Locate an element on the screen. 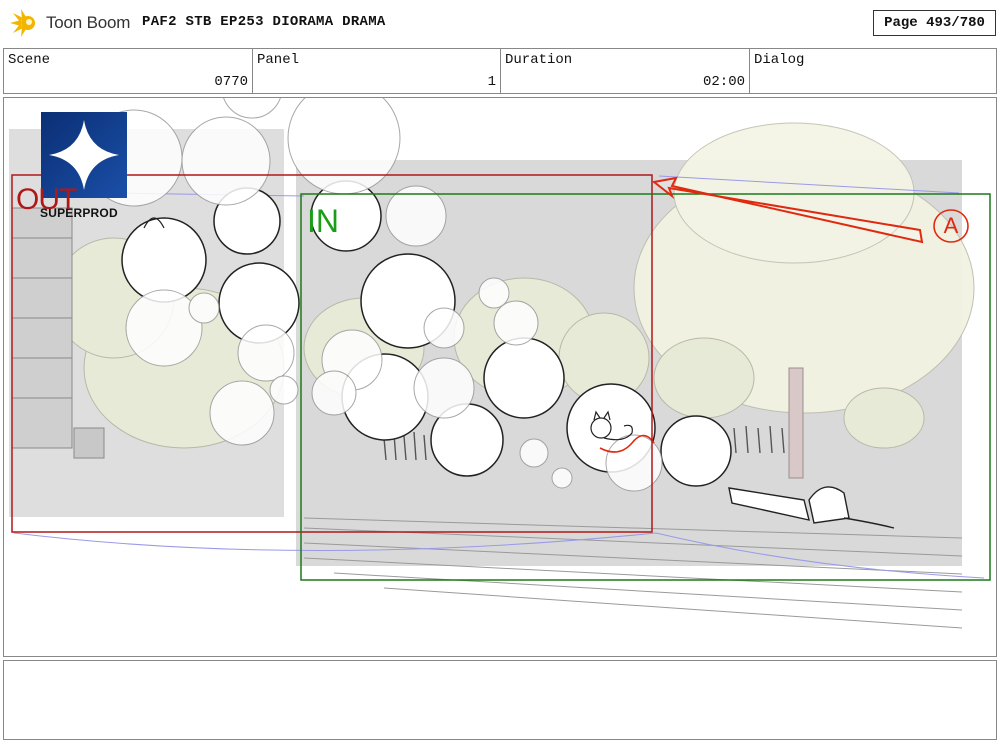  action-notes-box is located at coordinates (500, 700).